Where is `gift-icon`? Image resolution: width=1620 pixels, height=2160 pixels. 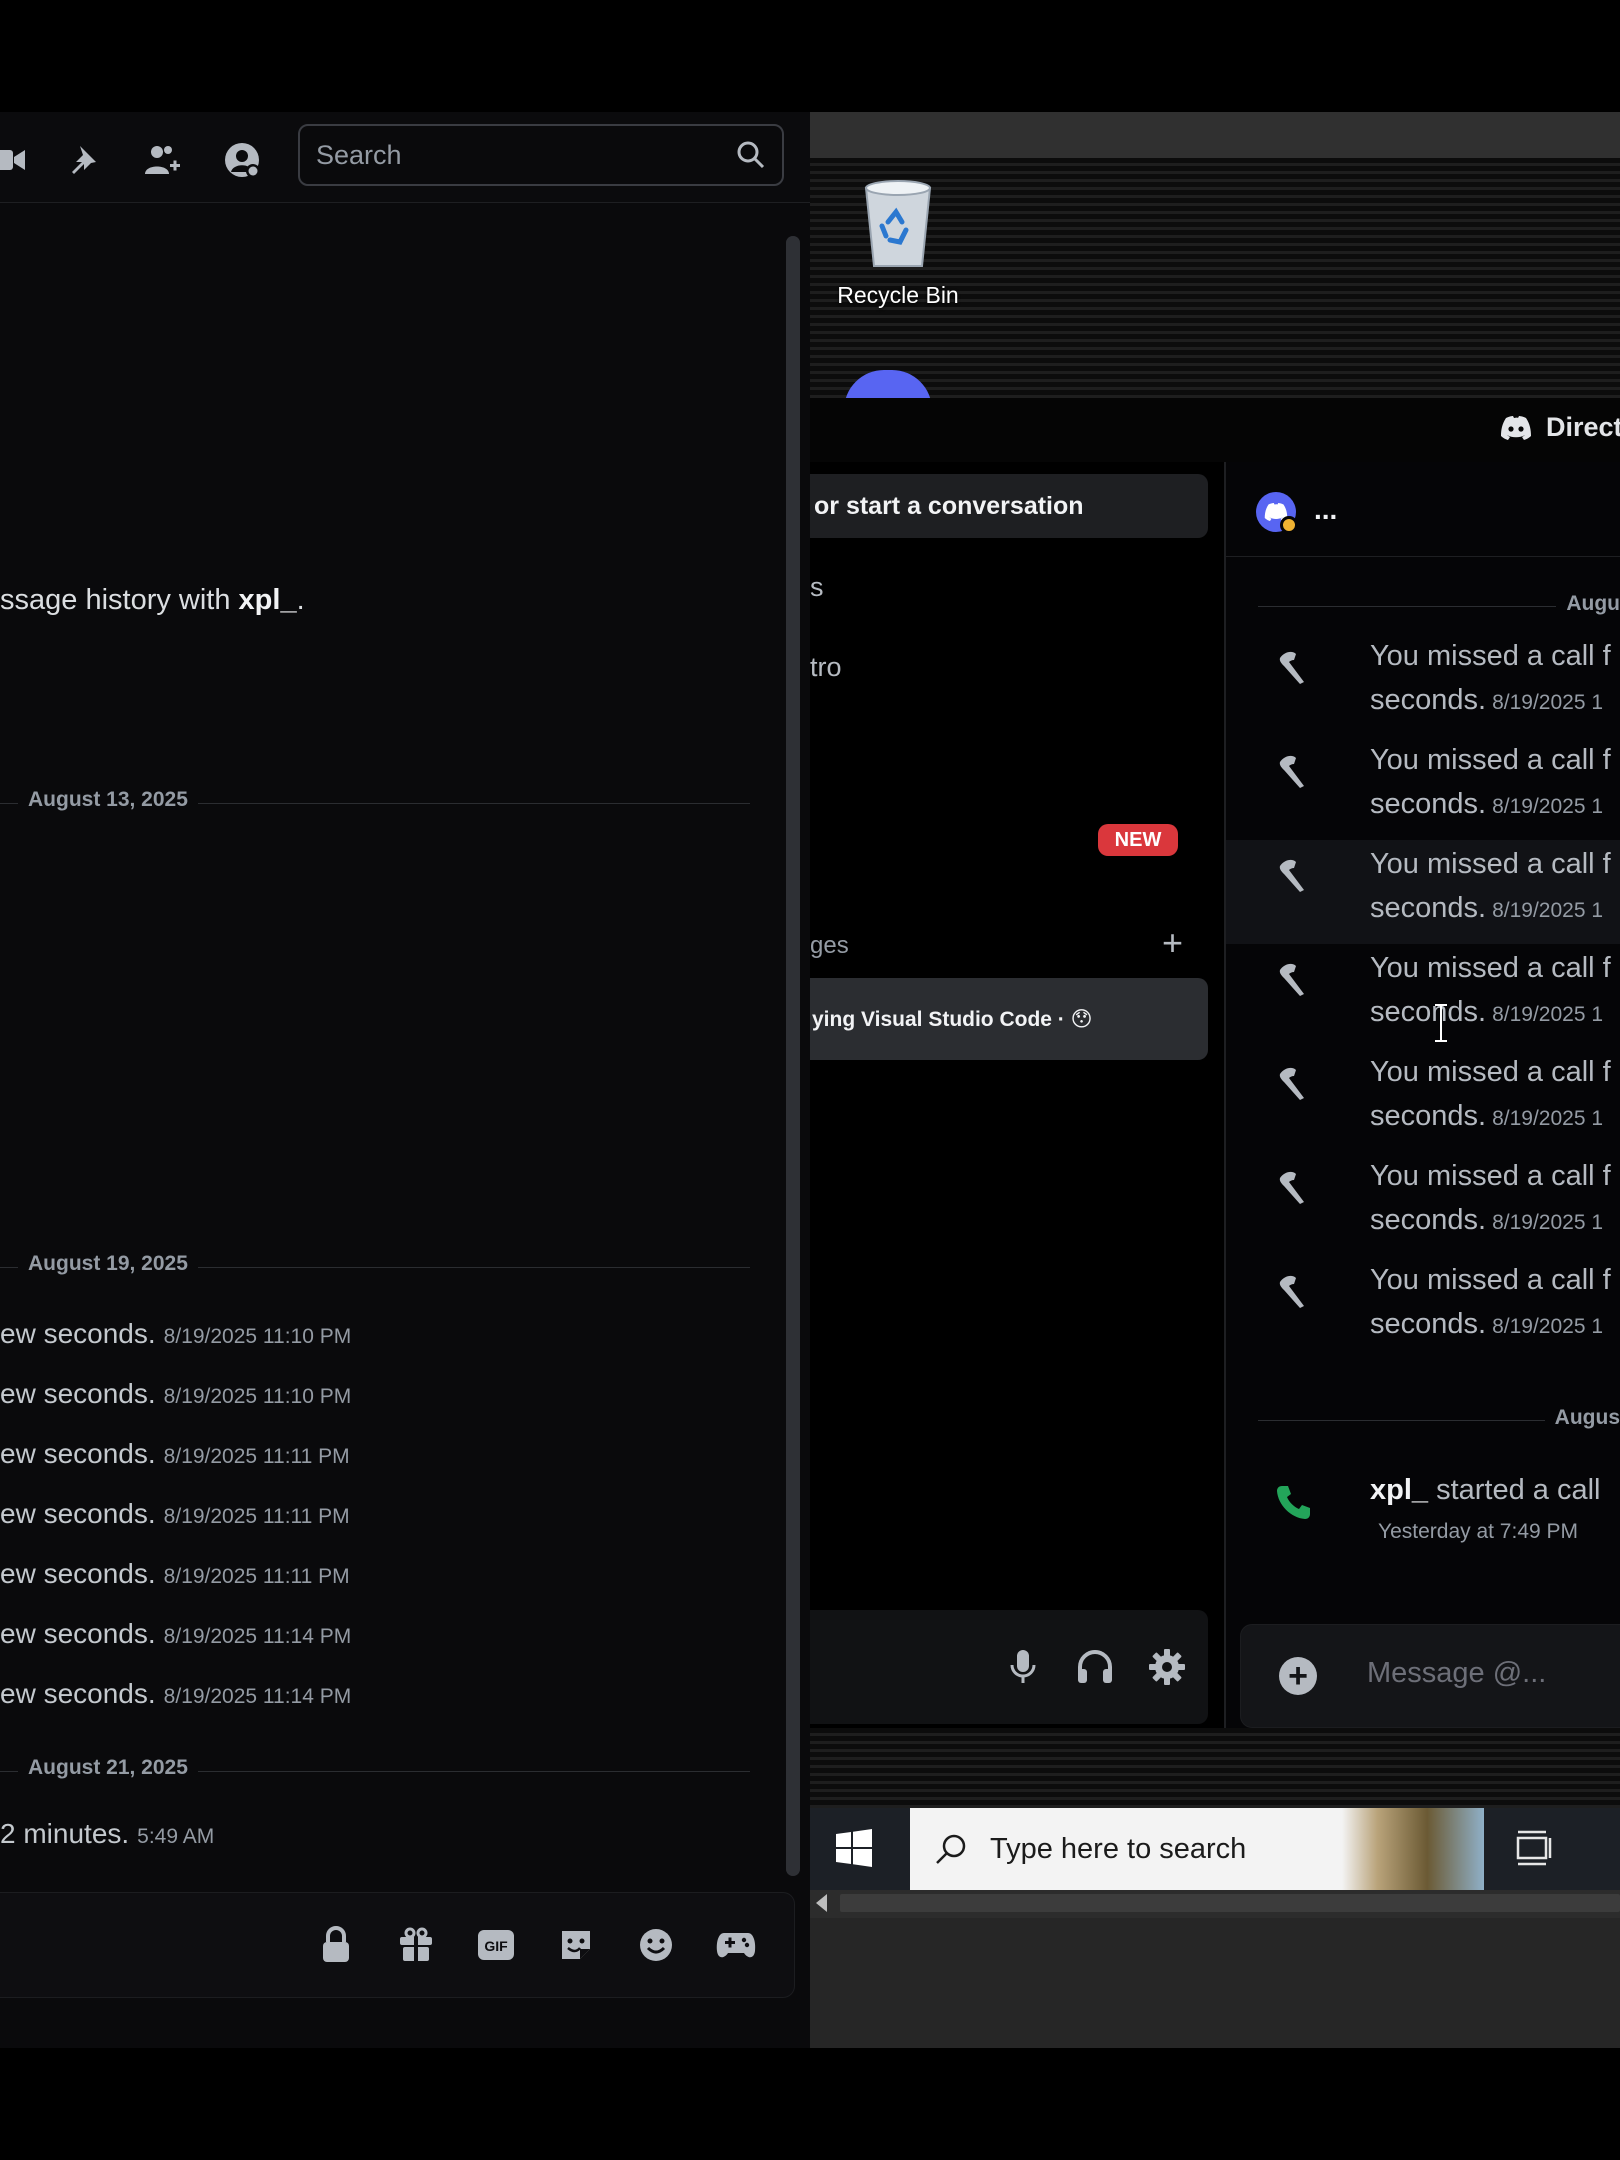
gift-icon is located at coordinates (416, 1945).